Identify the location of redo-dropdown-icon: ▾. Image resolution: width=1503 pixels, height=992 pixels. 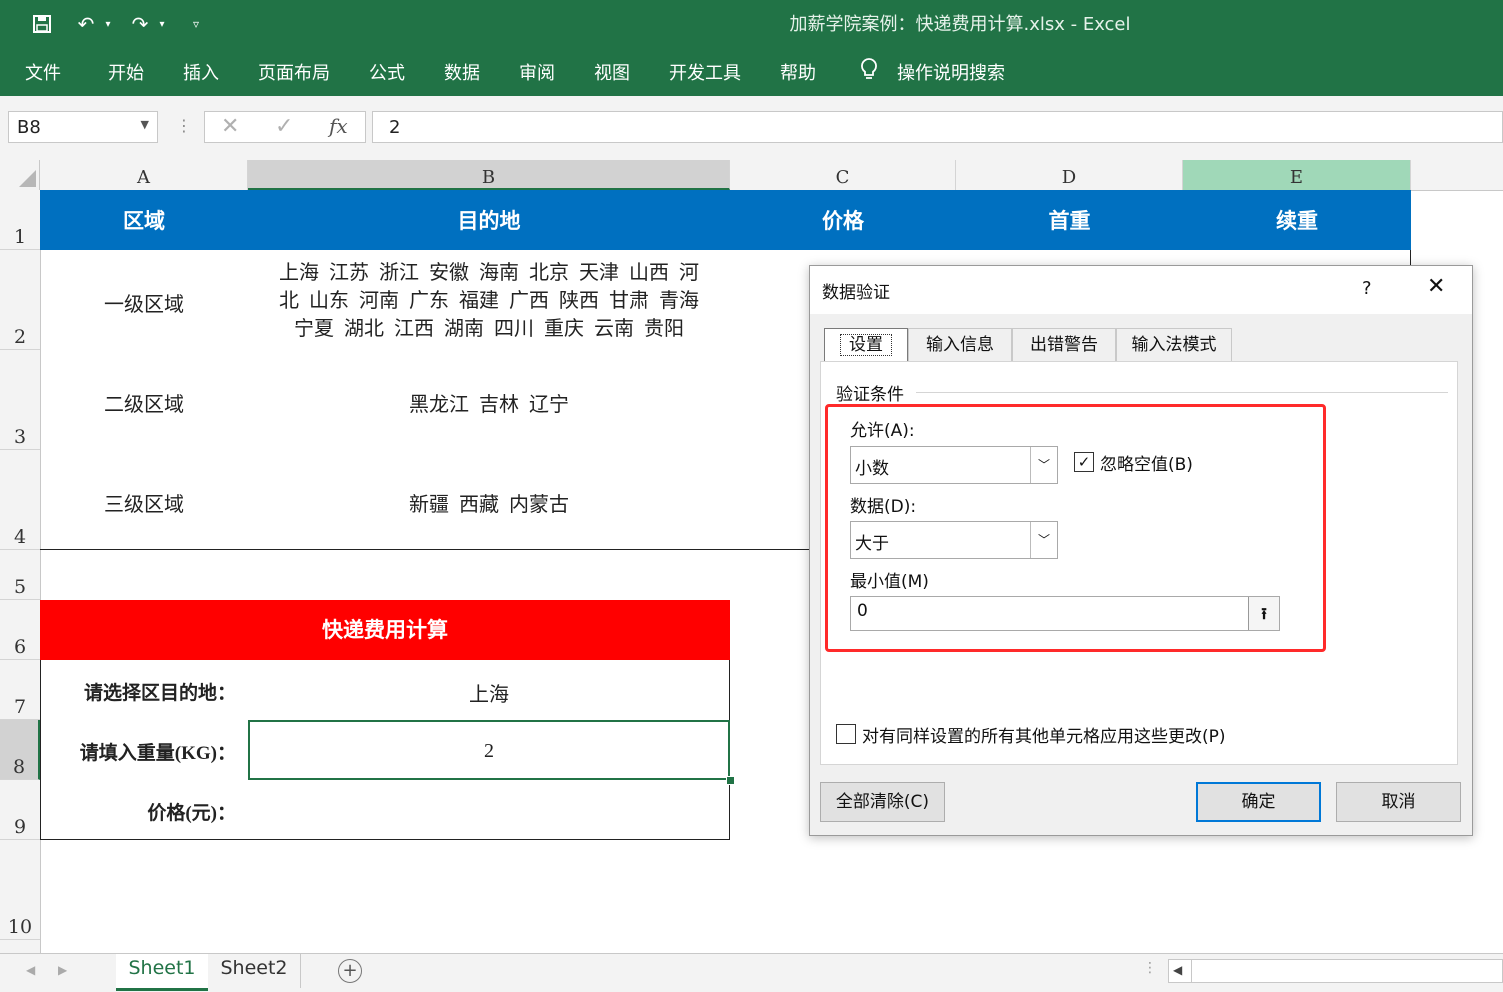
(162, 24).